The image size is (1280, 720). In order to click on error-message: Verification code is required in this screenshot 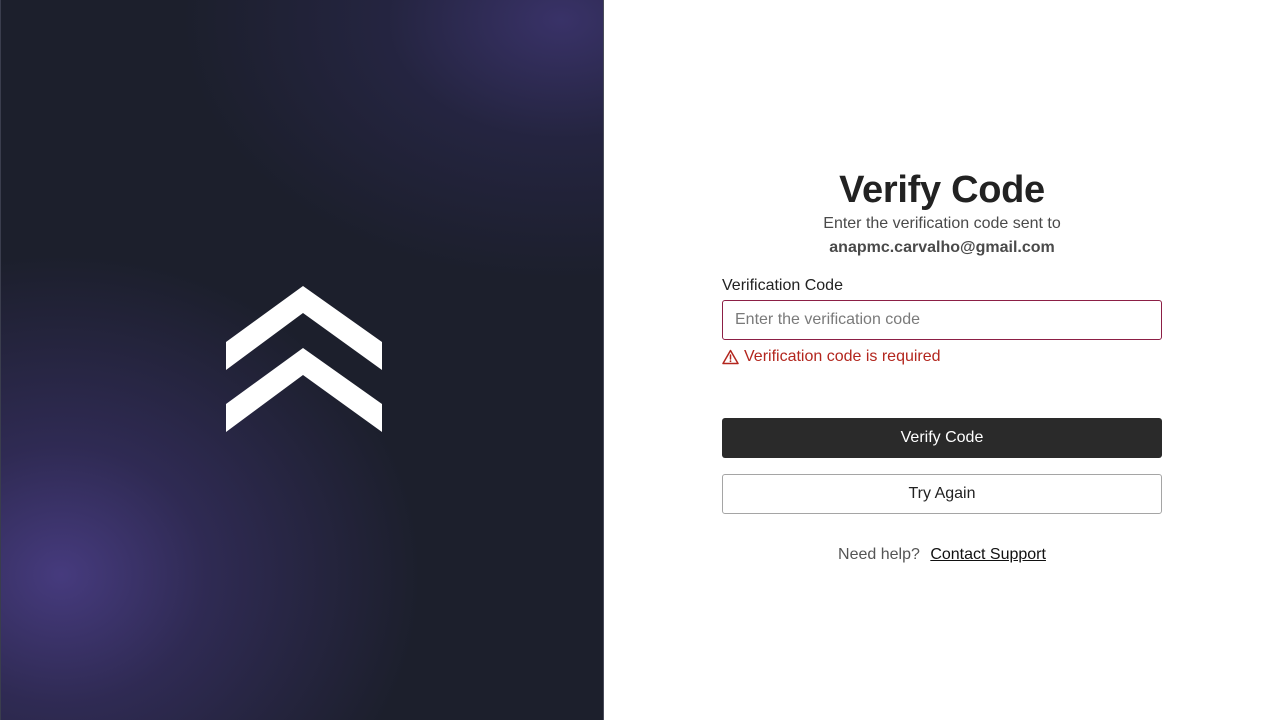, I will do `click(842, 356)`.